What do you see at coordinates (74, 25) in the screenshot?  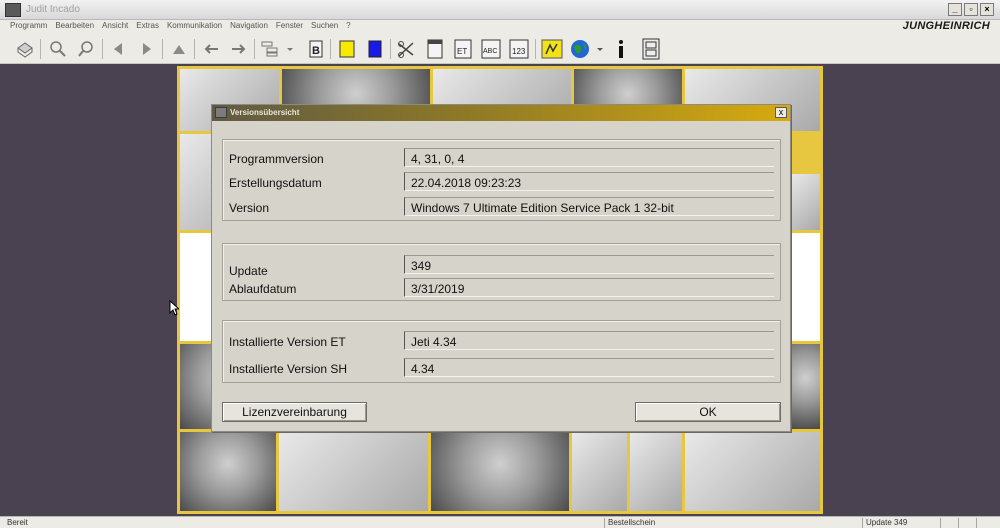 I see `menu-bearbeiten: Bearbeiten` at bounding box center [74, 25].